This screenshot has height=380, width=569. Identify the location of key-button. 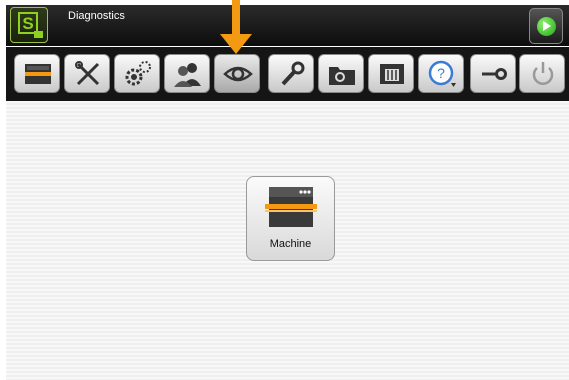
(493, 73).